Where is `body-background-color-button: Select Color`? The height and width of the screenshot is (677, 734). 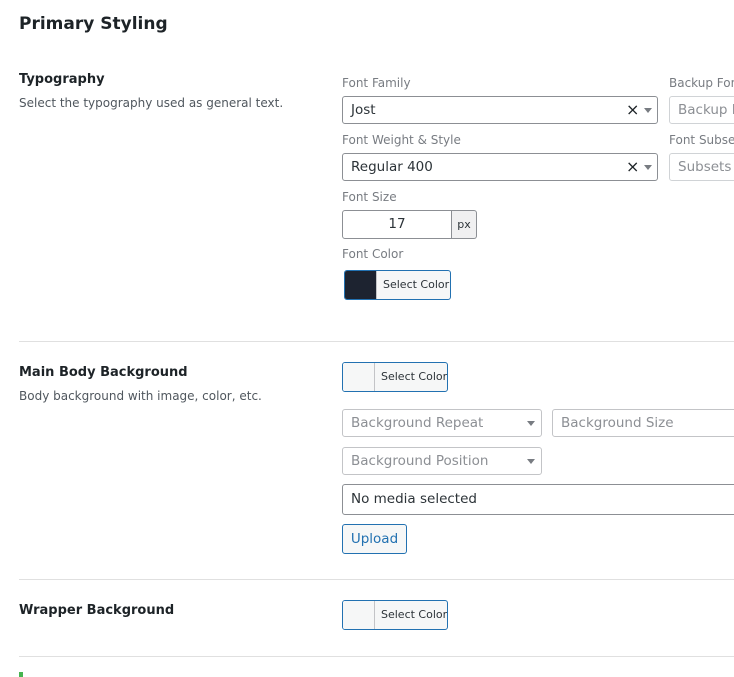
body-background-color-button: Select Color is located at coordinates (395, 377).